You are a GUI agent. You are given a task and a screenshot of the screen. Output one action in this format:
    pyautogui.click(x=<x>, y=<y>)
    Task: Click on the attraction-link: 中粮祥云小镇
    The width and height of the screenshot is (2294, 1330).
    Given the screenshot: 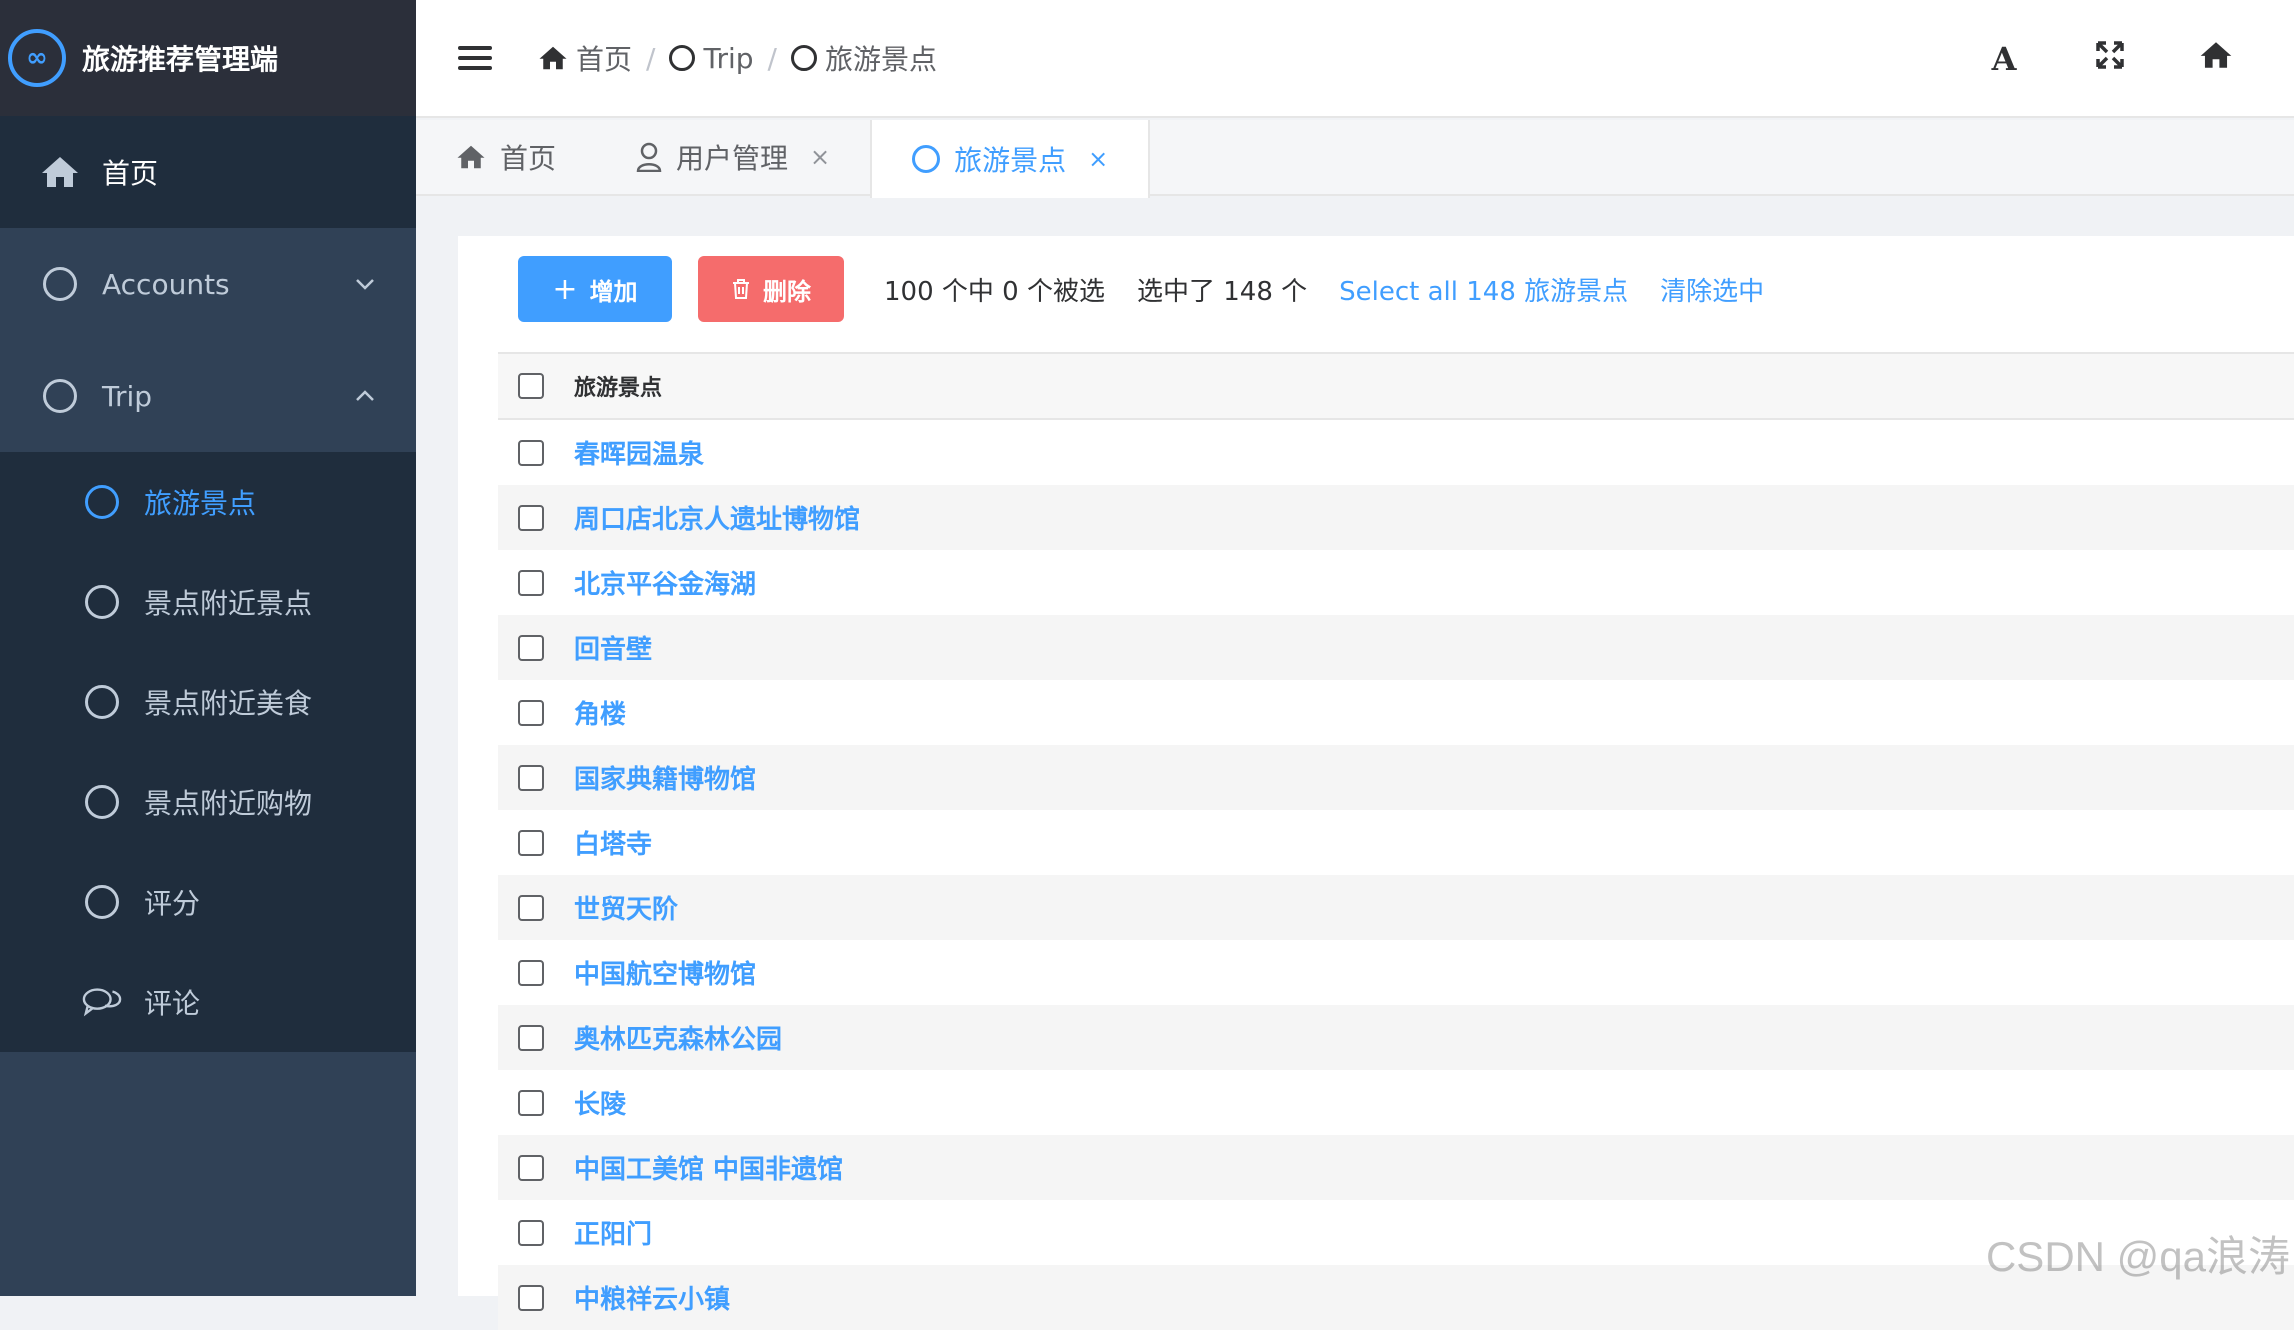 What is the action you would take?
    pyautogui.click(x=652, y=1297)
    